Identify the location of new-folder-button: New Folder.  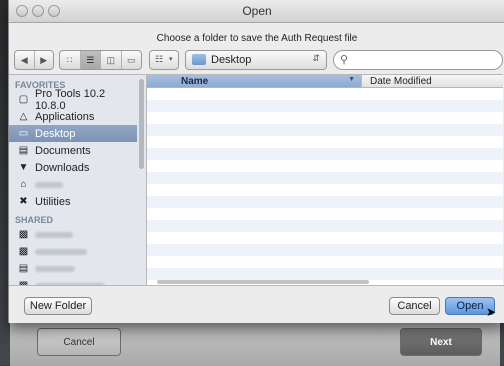
(58, 306).